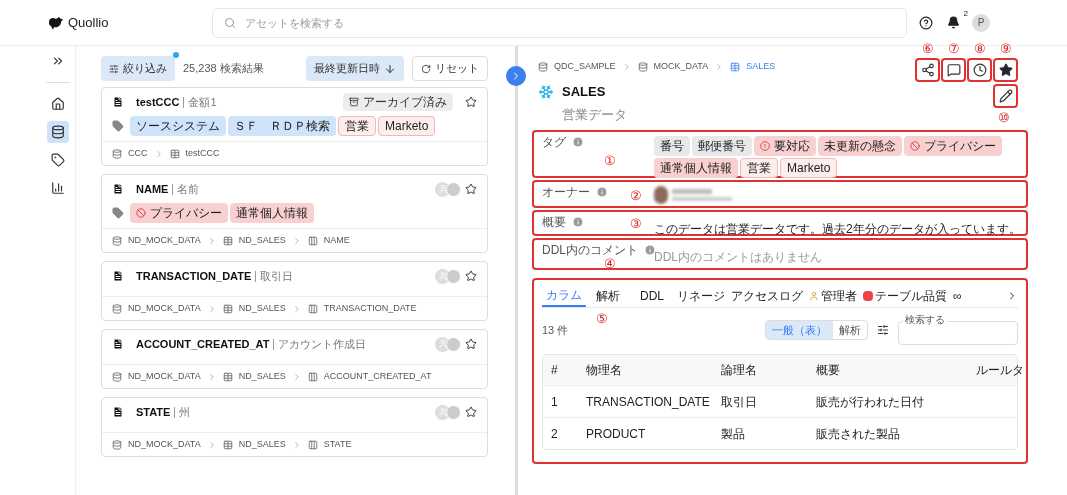 This screenshot has height=495, width=1067. What do you see at coordinates (56, 22) in the screenshot?
I see `logo-icon` at bounding box center [56, 22].